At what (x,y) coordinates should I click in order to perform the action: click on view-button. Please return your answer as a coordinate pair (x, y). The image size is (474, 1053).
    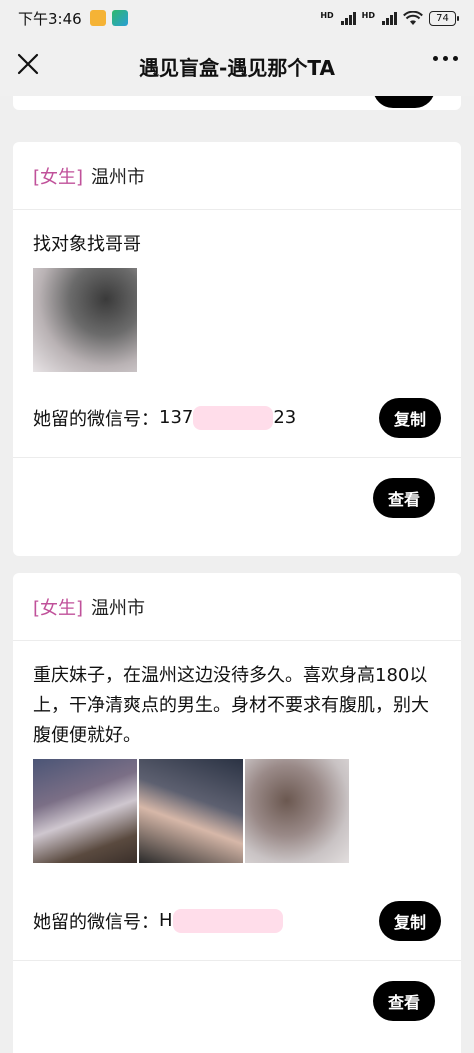
    Looking at the image, I should click on (404, 102).